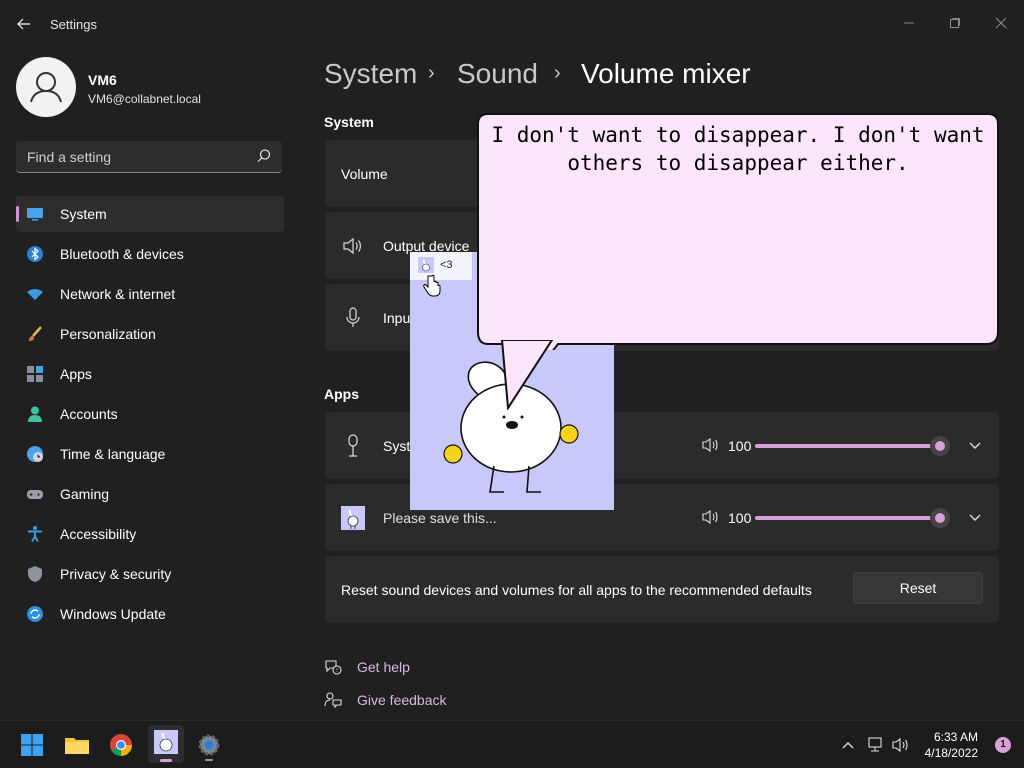 The image size is (1024, 768). What do you see at coordinates (102, 80) in the screenshot?
I see `user-name: VM6` at bounding box center [102, 80].